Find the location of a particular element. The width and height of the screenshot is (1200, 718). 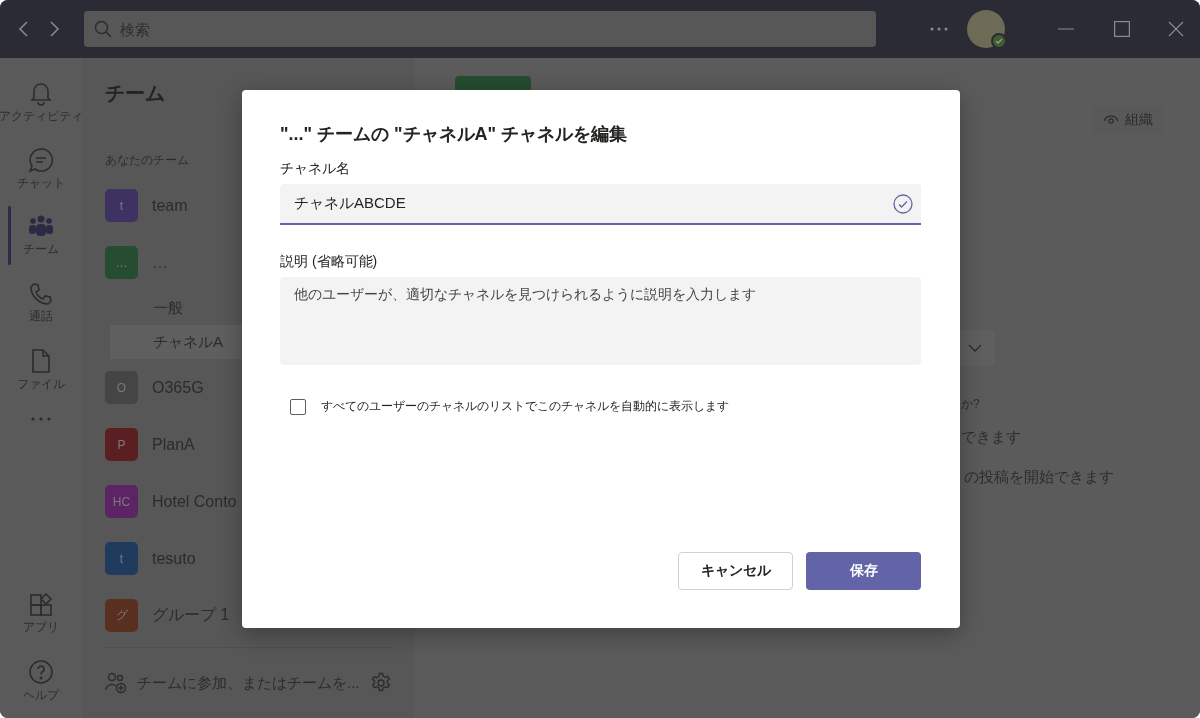

checkbox-label: すべてのユーザーのチャネルのリストでこのチャネルを自動的に表示します is located at coordinates (525, 406).